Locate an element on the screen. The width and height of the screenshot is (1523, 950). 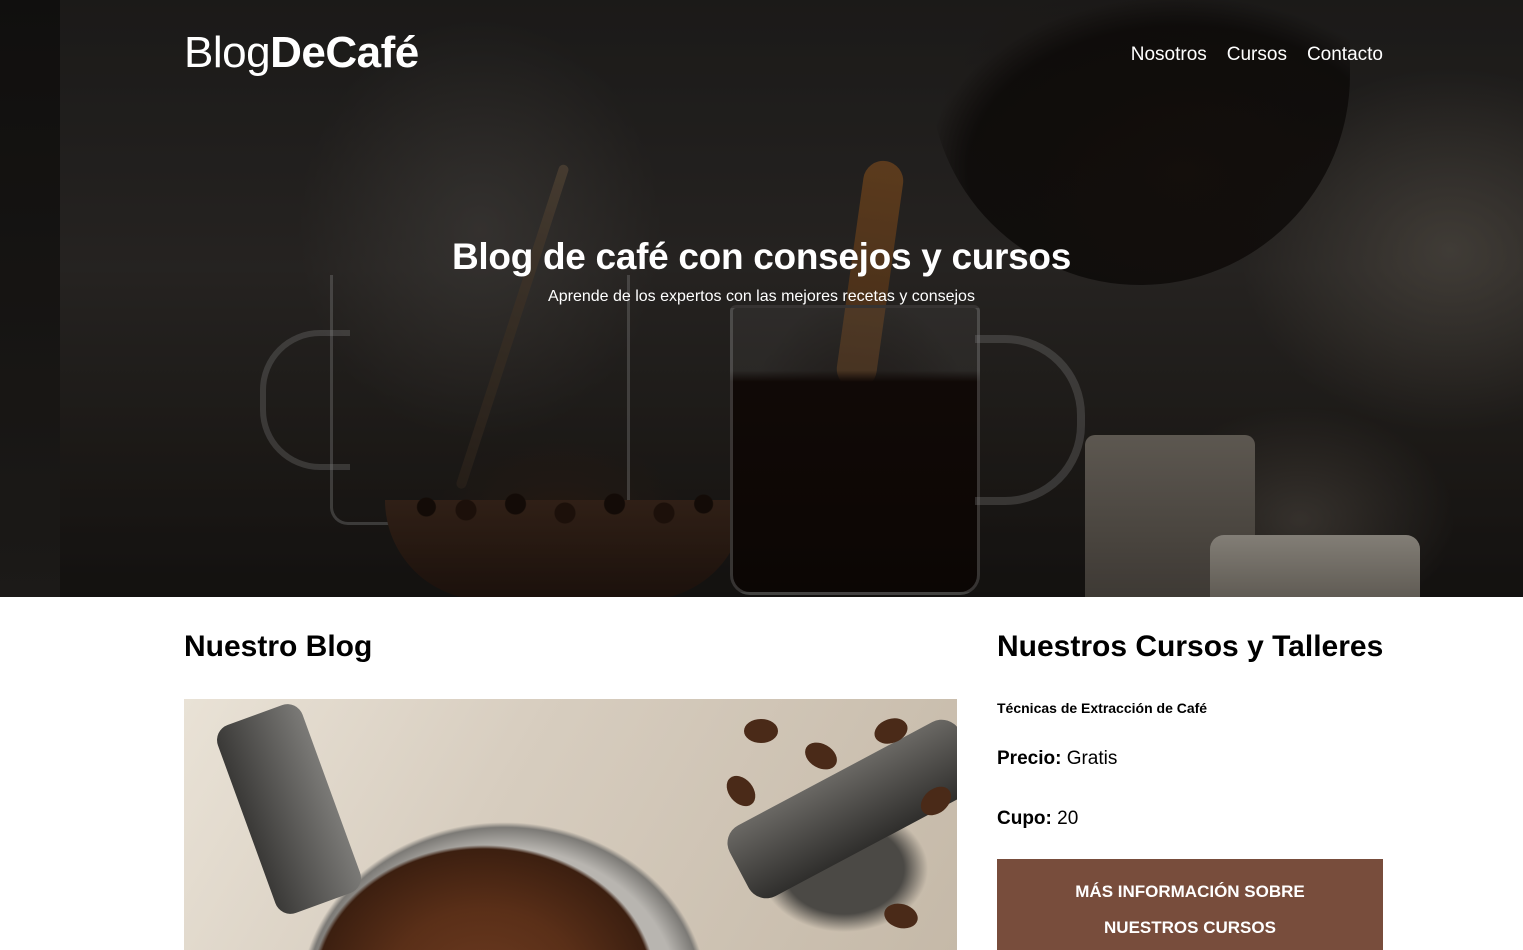
nav-link-cursos: Cursos is located at coordinates (1257, 55).